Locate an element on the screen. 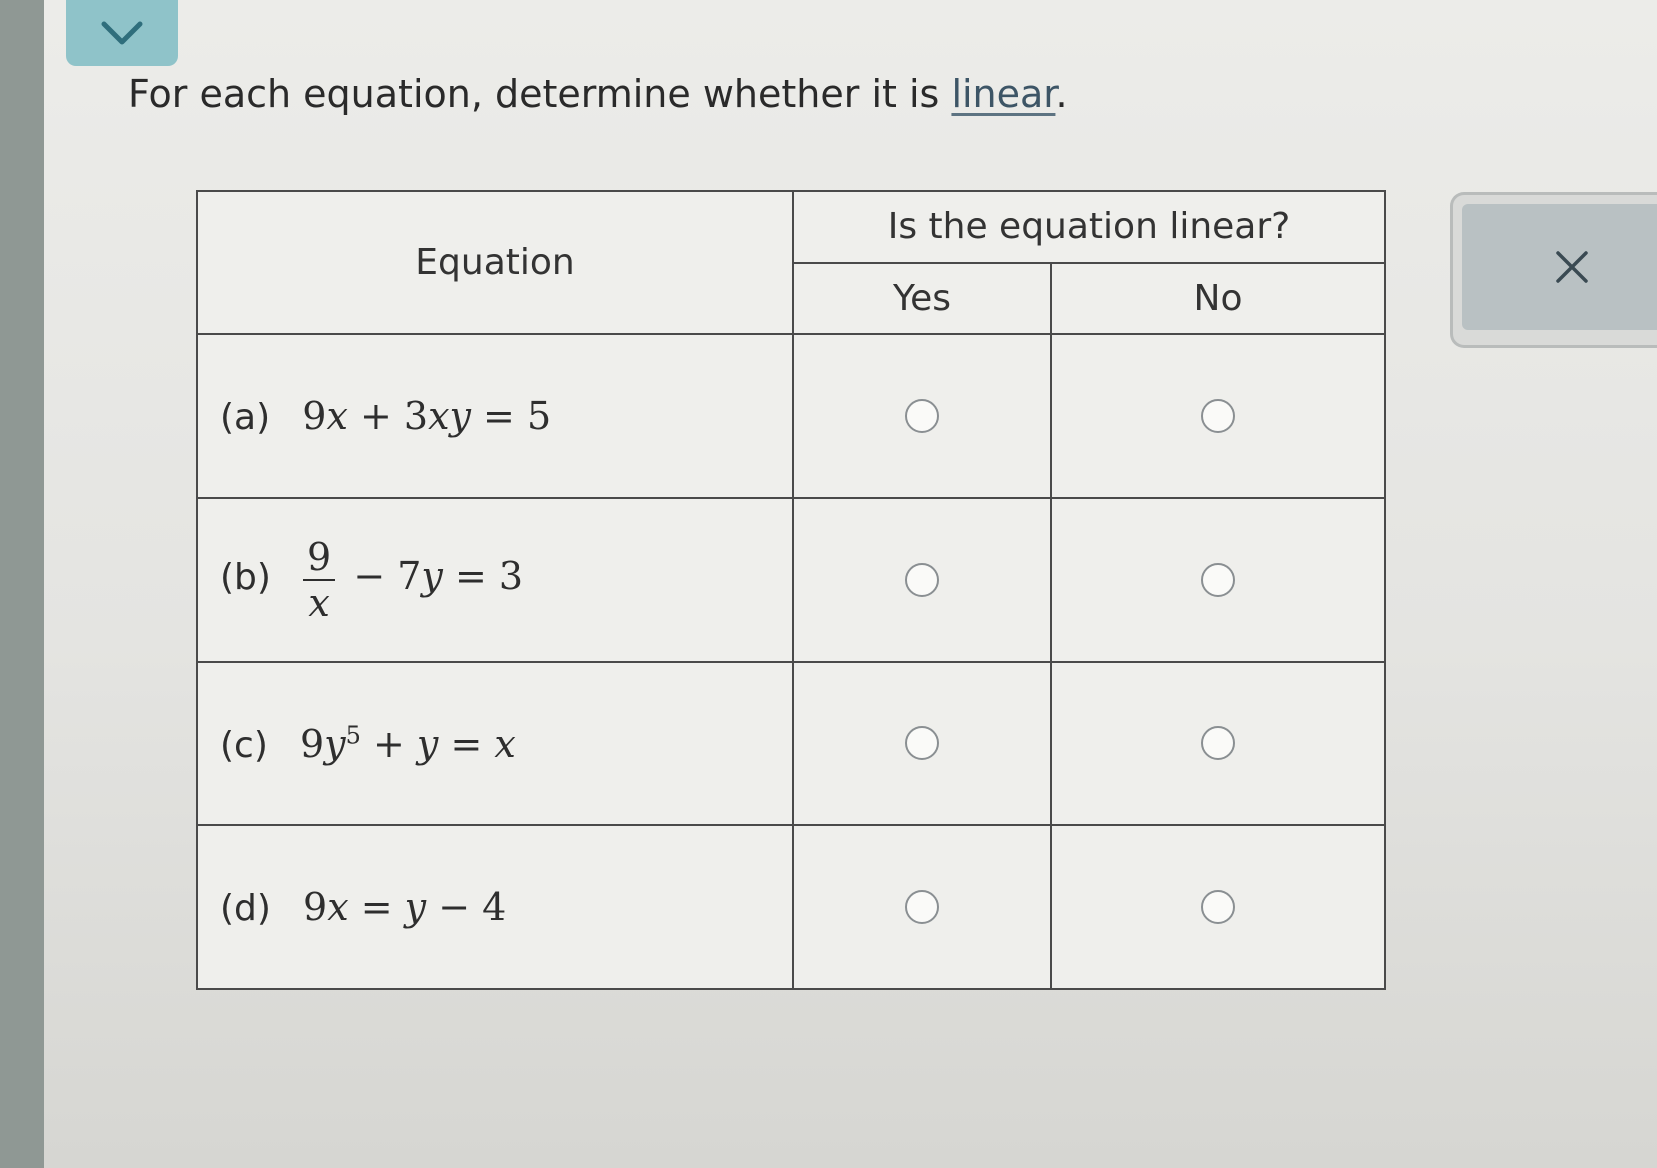 This screenshot has height=1168, width=1657. radio-no-c is located at coordinates (1218, 743).